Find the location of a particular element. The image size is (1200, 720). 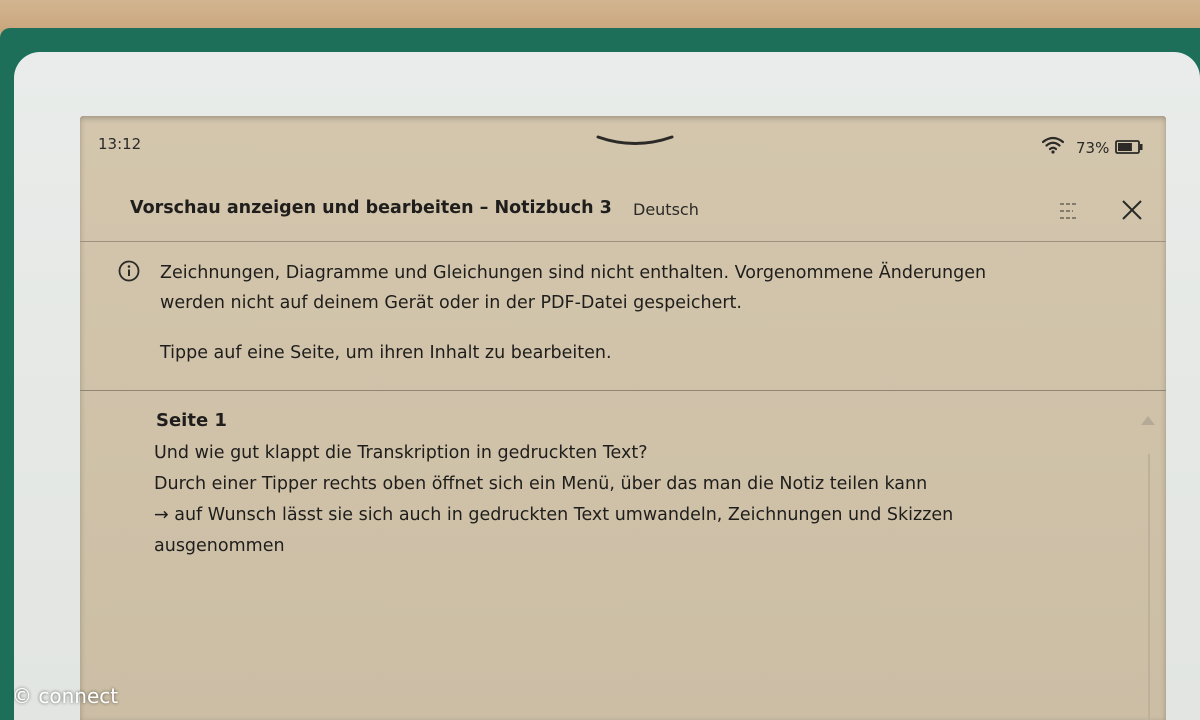

battery-icon is located at coordinates (1129, 147).